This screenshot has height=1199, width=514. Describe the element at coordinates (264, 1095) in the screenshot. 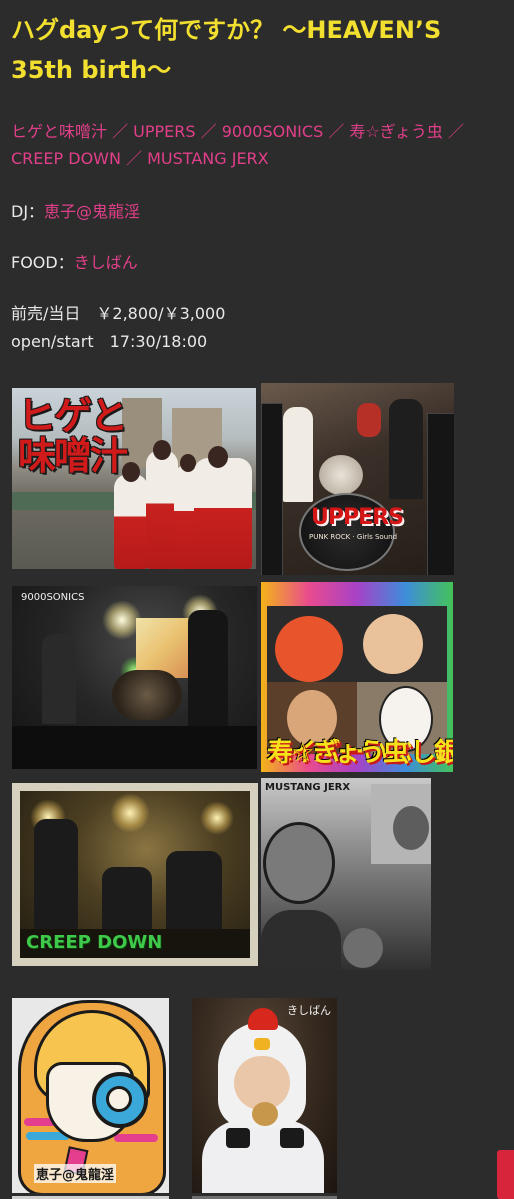

I see `photo-kishiban: きしばん` at that location.